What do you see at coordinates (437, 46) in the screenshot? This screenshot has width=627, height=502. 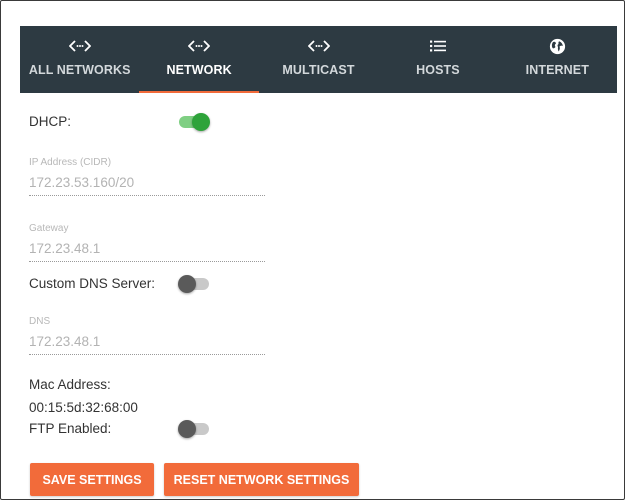 I see `list-icon` at bounding box center [437, 46].